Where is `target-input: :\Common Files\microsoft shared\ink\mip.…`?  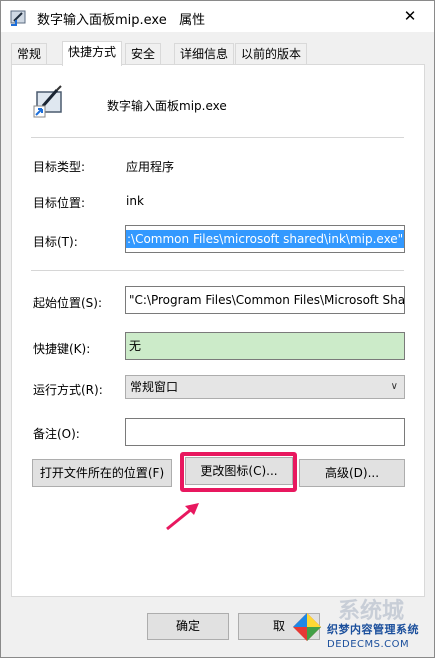 target-input: :\Common Files\microsoft shared\ink\mip.… is located at coordinates (265, 239).